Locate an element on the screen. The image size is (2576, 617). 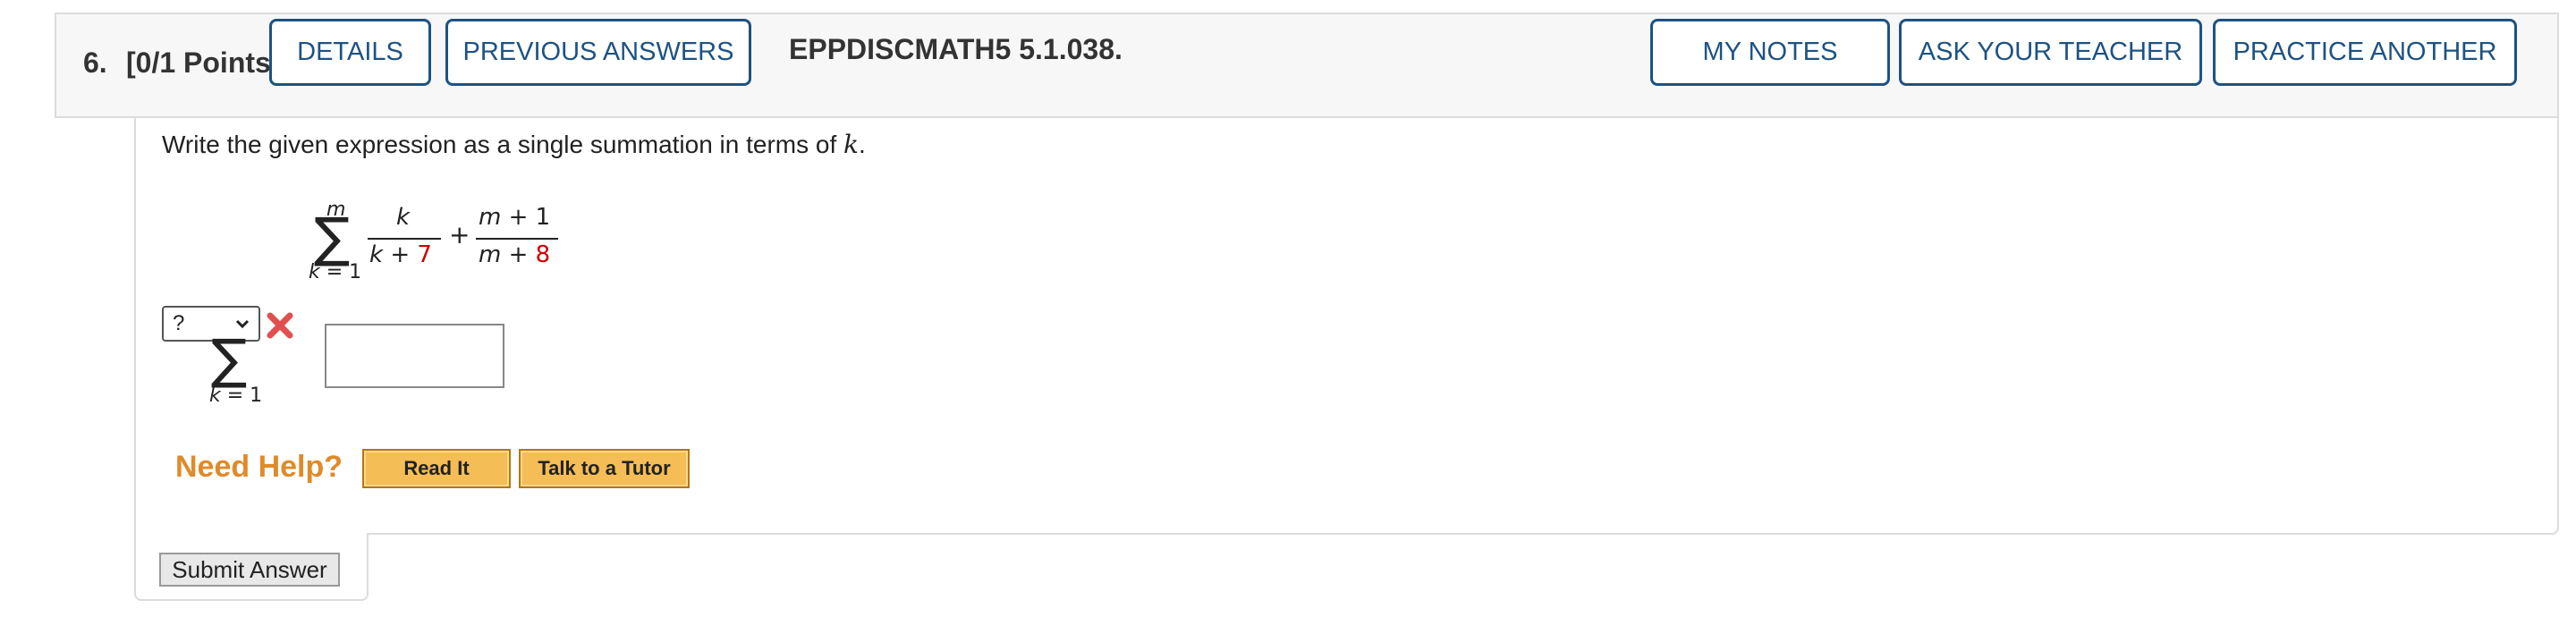
fraction1-denominator: k + 7 is located at coordinates (400, 255).